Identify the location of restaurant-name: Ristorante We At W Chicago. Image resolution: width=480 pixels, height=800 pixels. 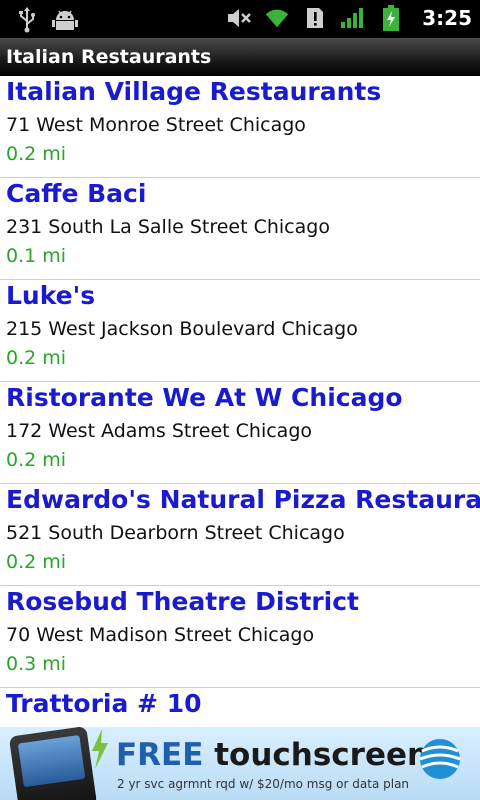
(204, 397).